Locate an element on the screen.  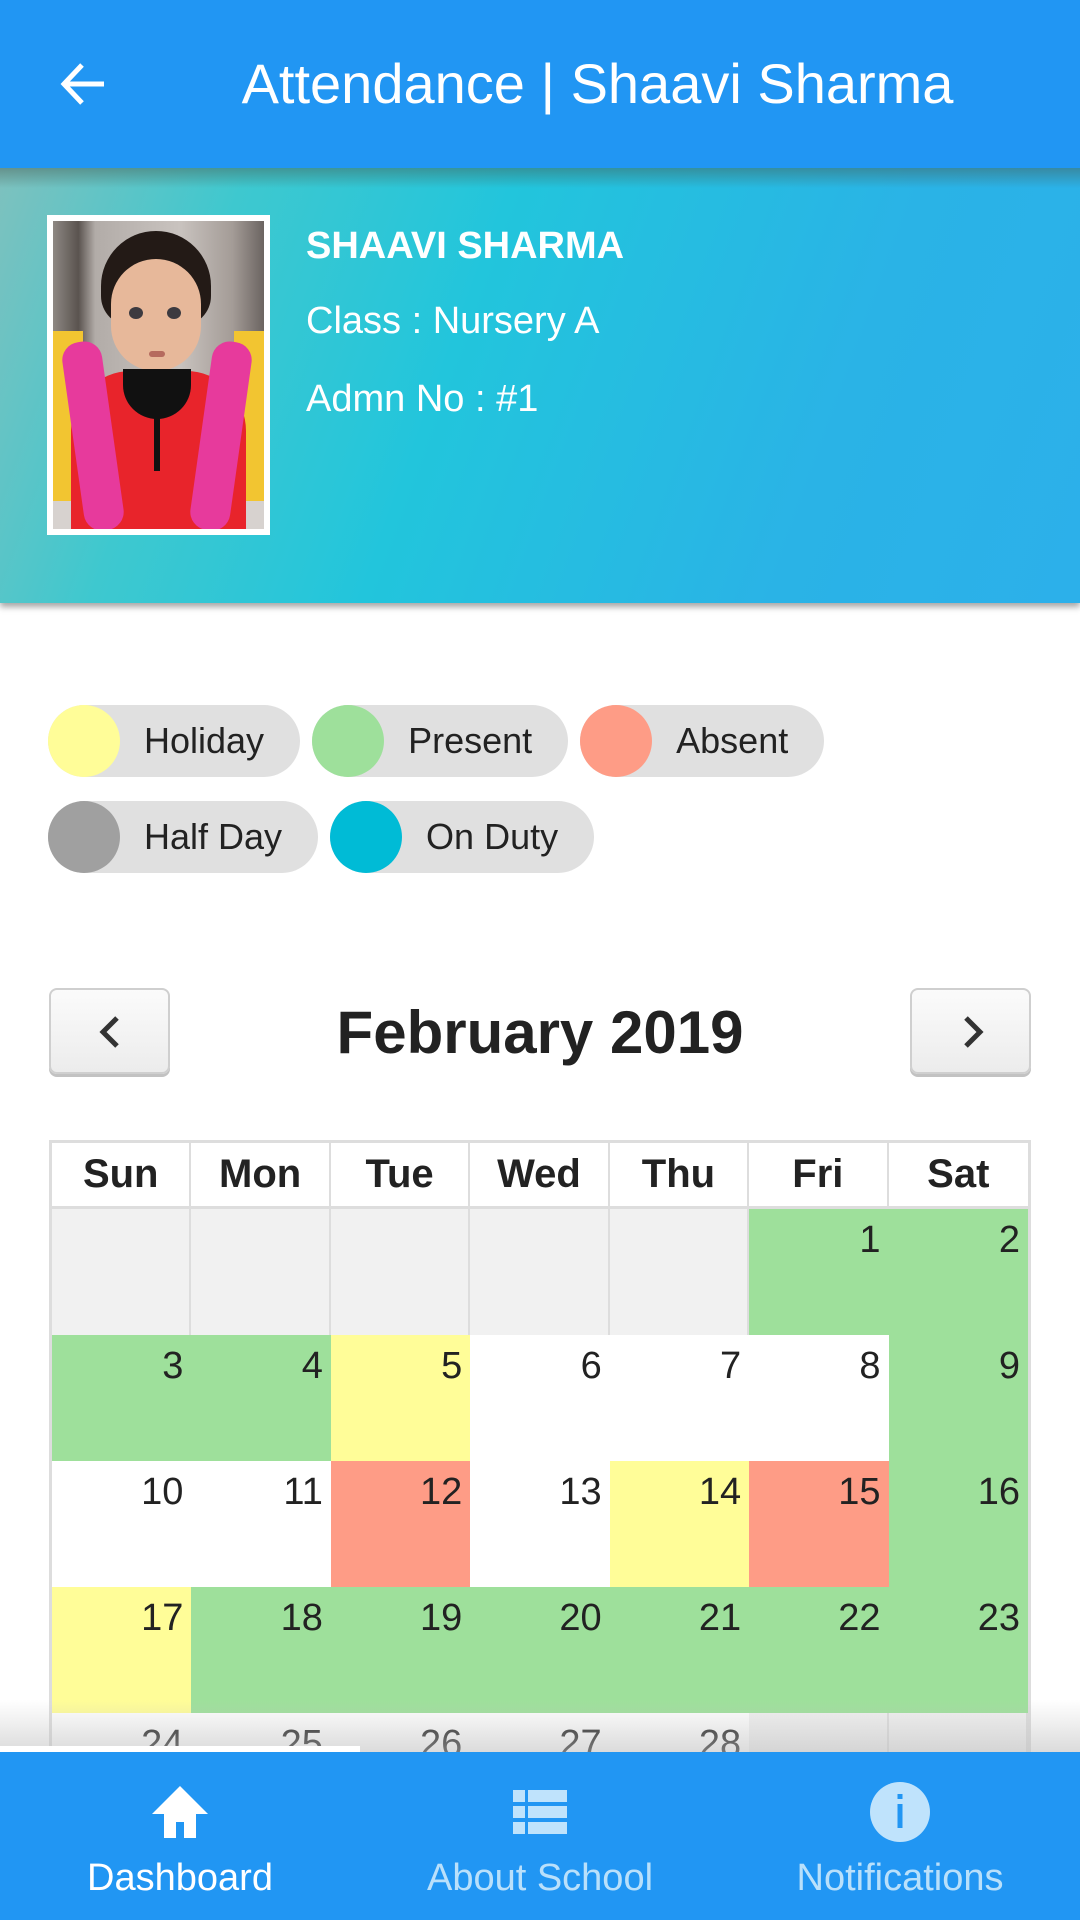
day-number: 8 is located at coordinates (870, 1366).